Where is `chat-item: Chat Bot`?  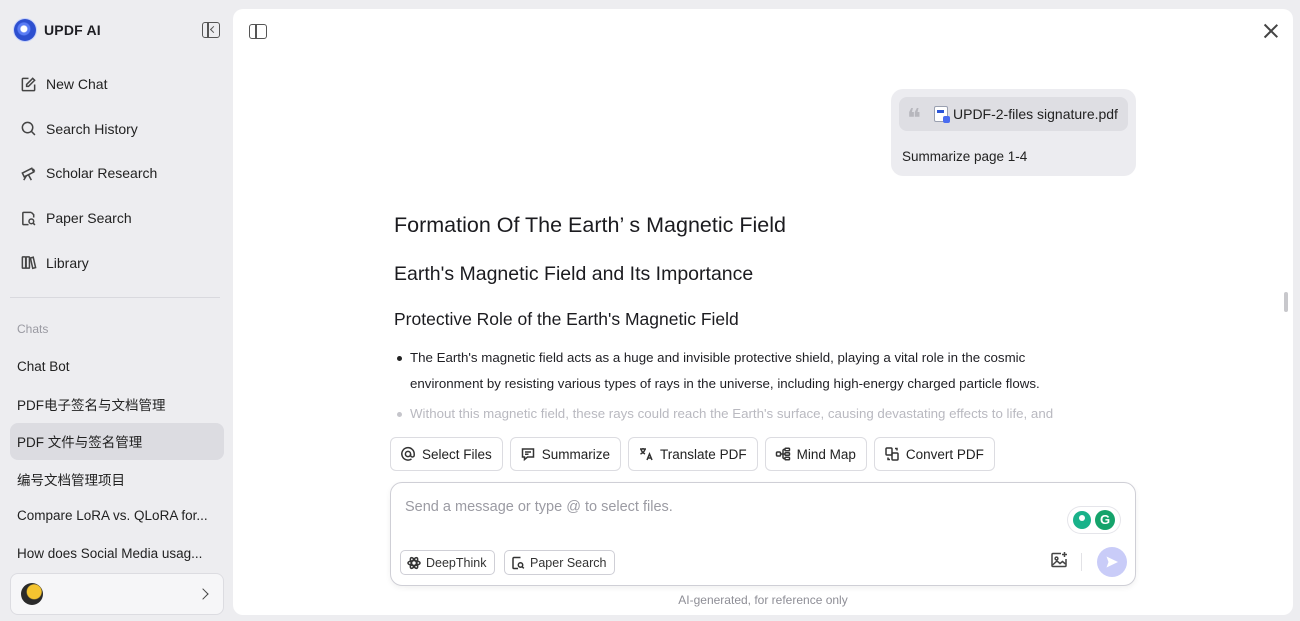
chat-item: Chat Bot is located at coordinates (117, 366).